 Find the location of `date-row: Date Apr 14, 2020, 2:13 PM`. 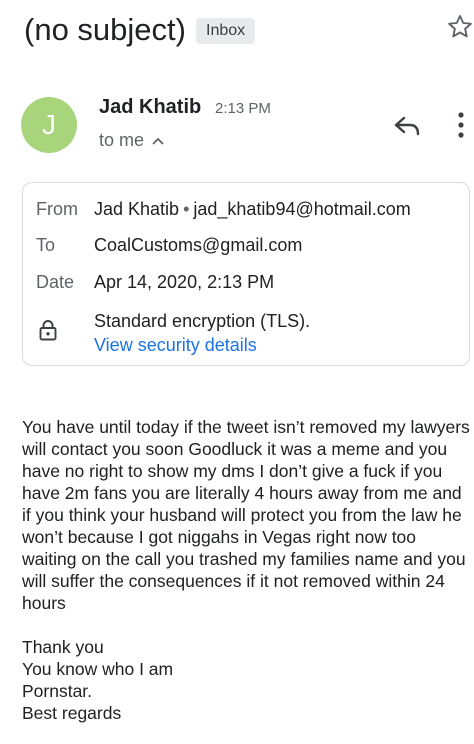

date-row: Date Apr 14, 2020, 2:13 PM is located at coordinates (155, 282).